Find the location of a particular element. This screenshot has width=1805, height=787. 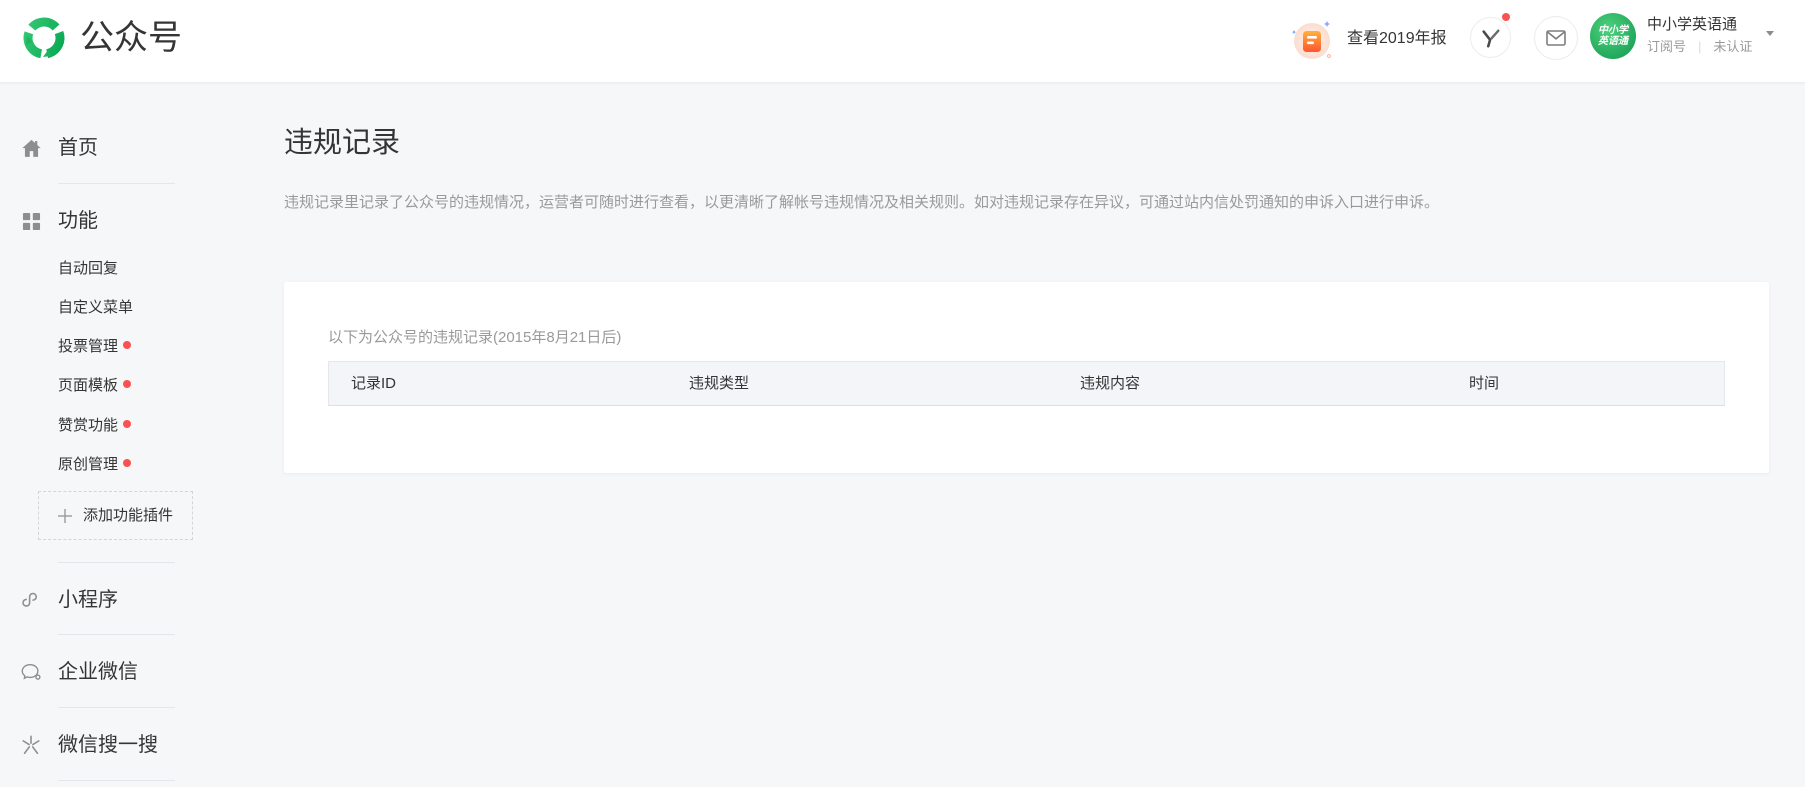

sidebar-item-label: 微信搜一搜 is located at coordinates (108, 745).